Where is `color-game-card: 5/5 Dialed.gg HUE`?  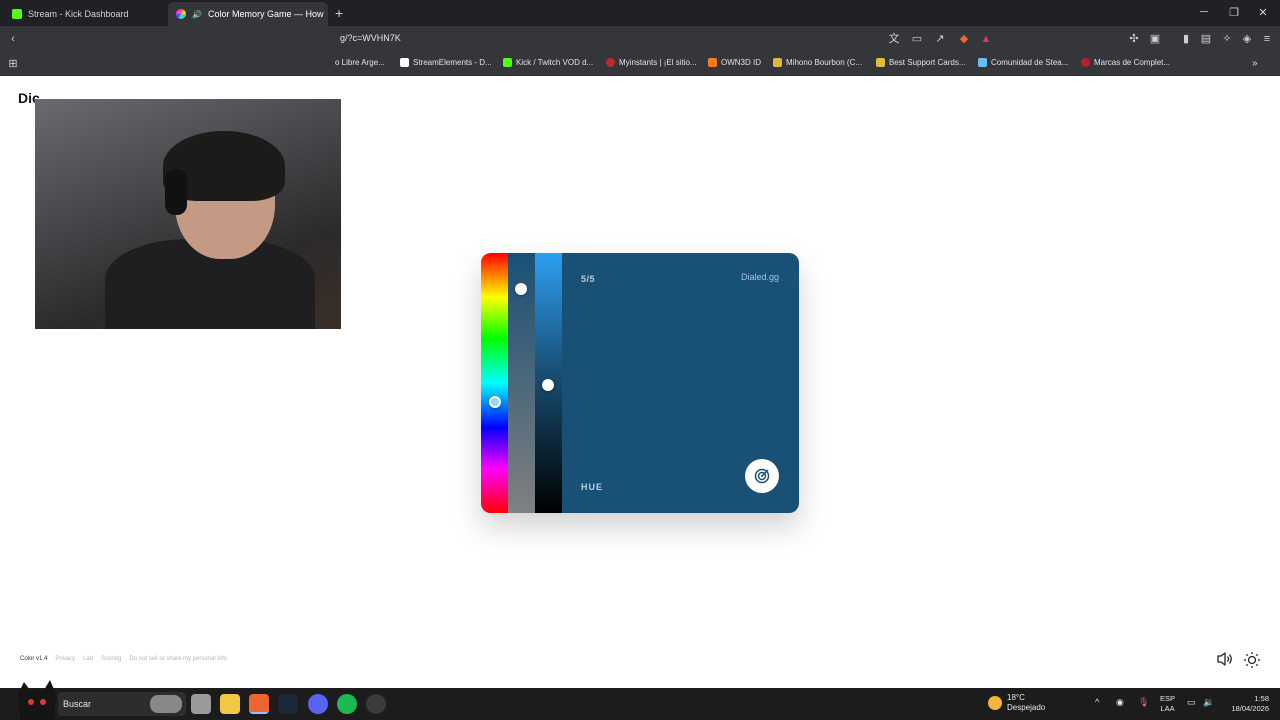 color-game-card: 5/5 Dialed.gg HUE is located at coordinates (640, 383).